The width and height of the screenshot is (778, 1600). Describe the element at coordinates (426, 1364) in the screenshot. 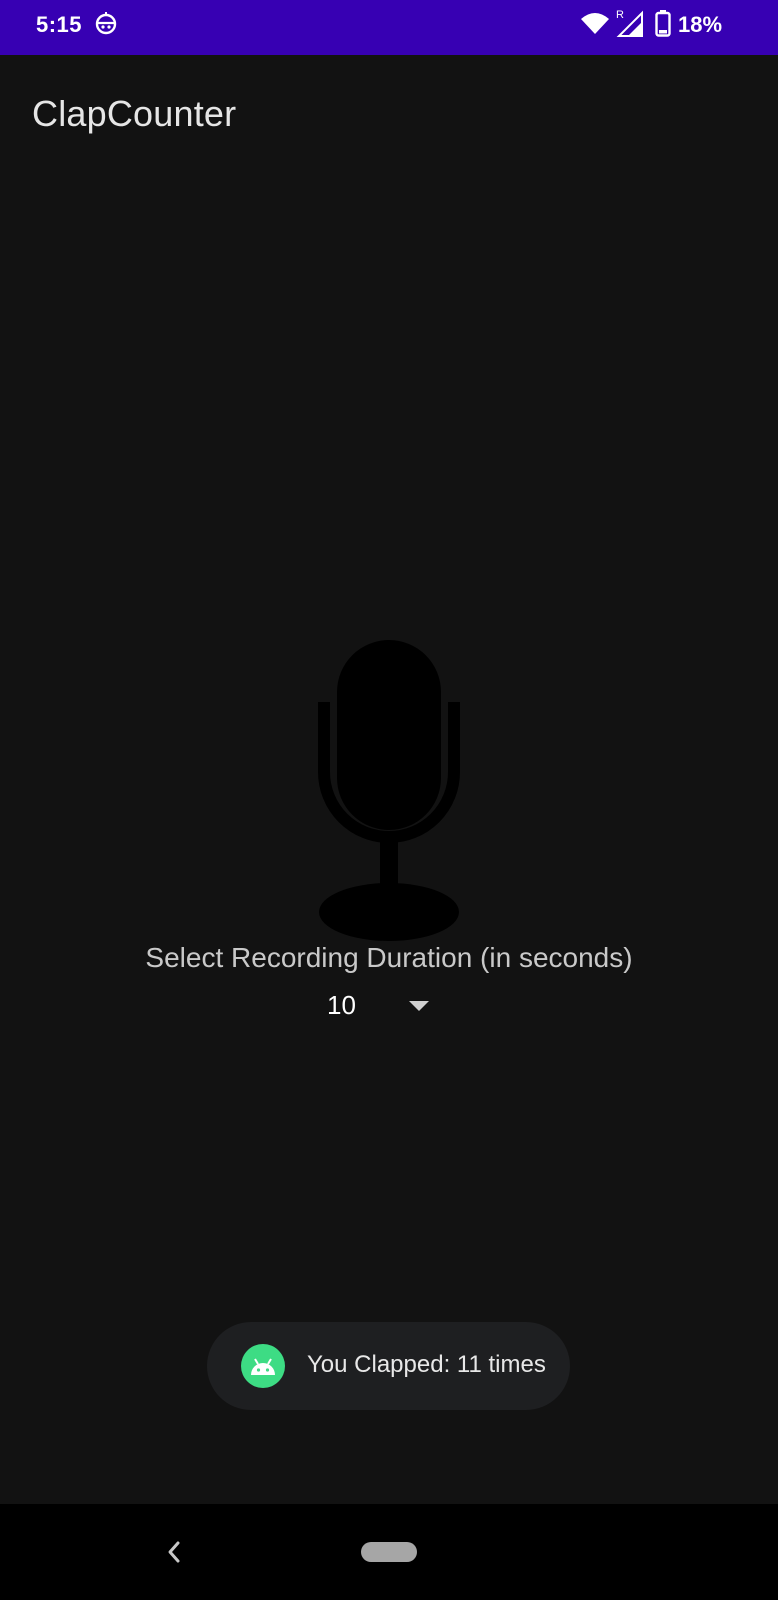

I see `toast-text: You Clapped: 11 times` at that location.